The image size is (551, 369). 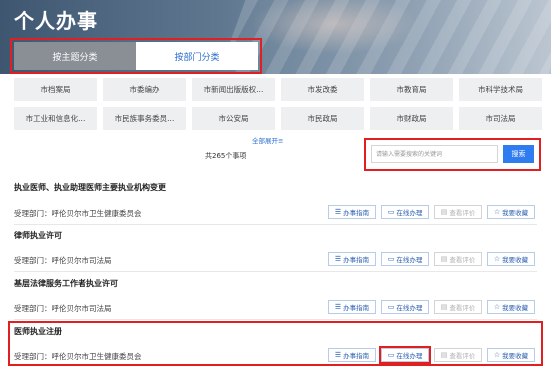 What do you see at coordinates (197, 56) in the screenshot?
I see `tab-by-department: 按部门分类` at bounding box center [197, 56].